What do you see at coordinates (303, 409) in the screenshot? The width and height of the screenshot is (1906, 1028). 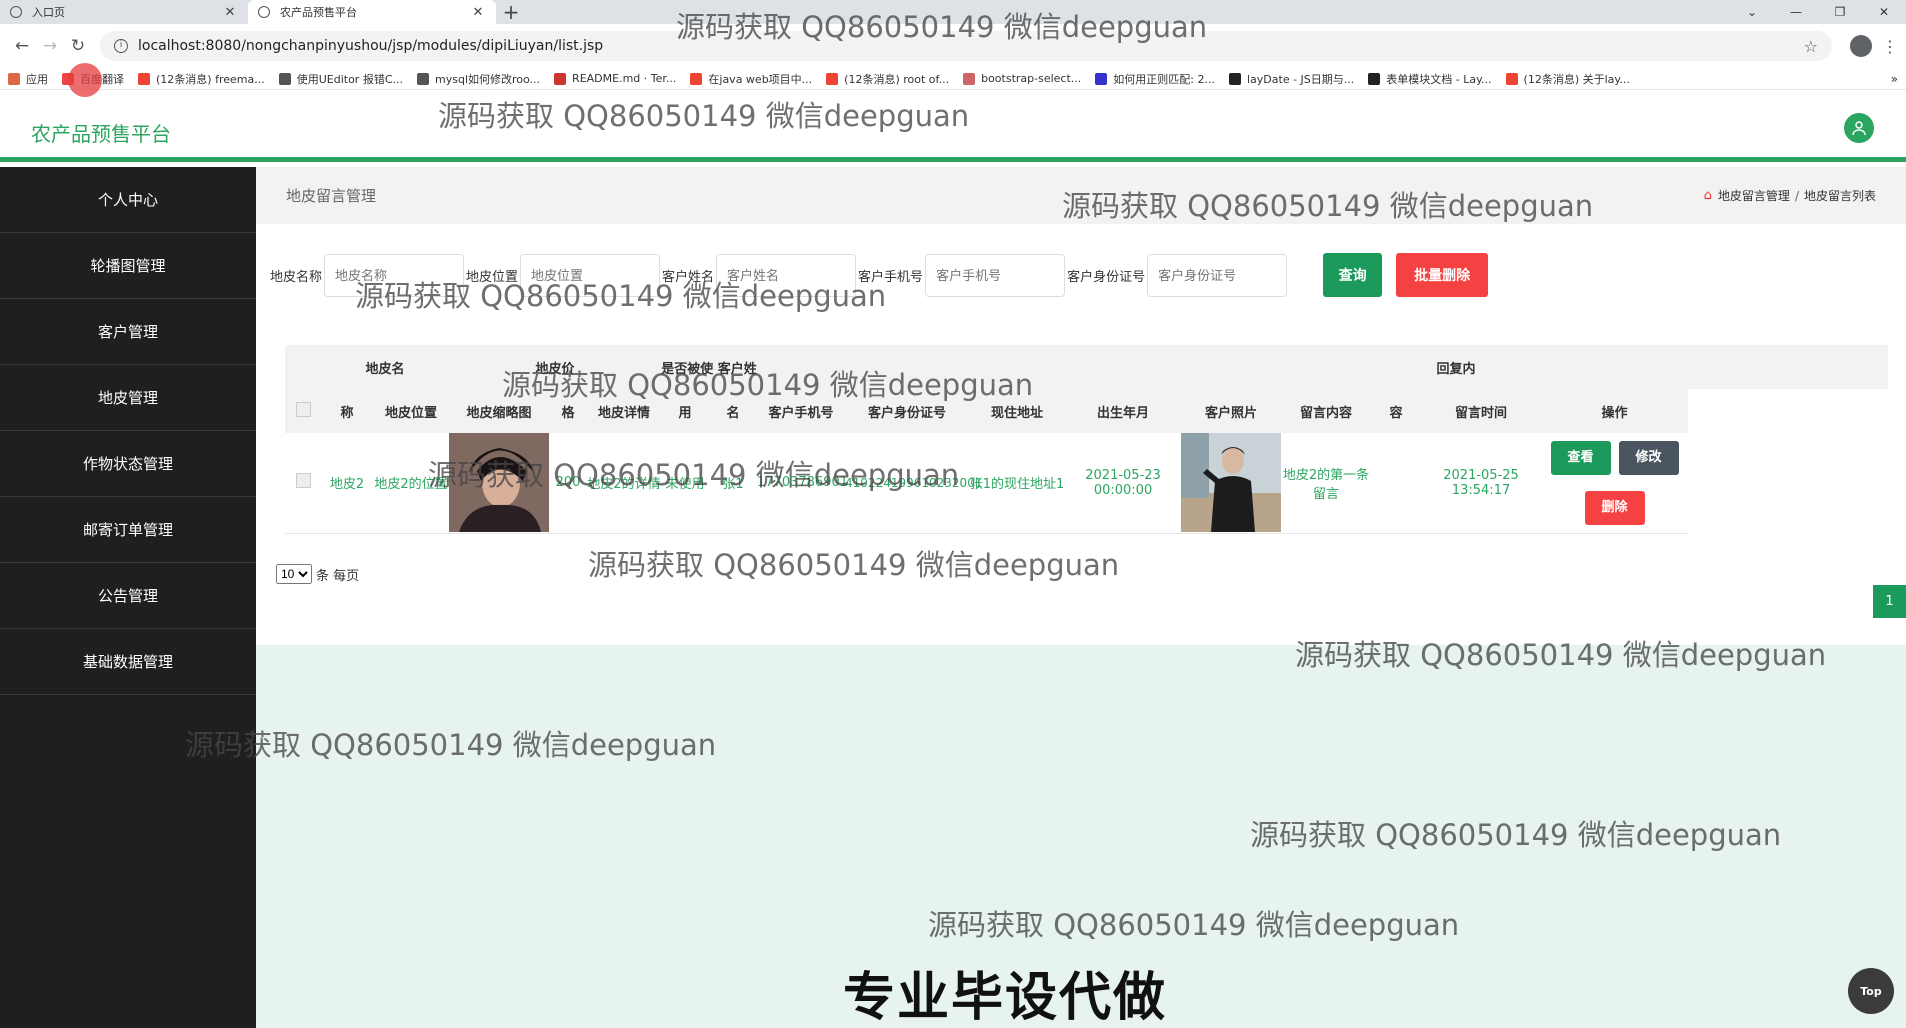 I see `select-all-checkbox` at bounding box center [303, 409].